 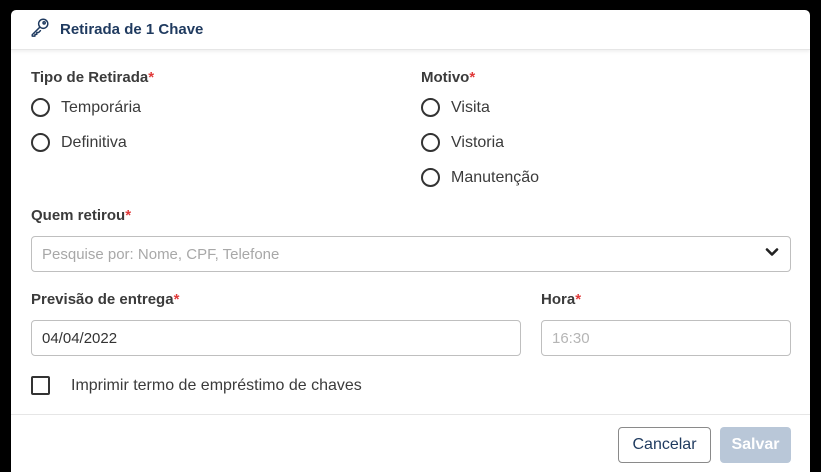 I want to click on save-button: Salvar, so click(x=755, y=445).